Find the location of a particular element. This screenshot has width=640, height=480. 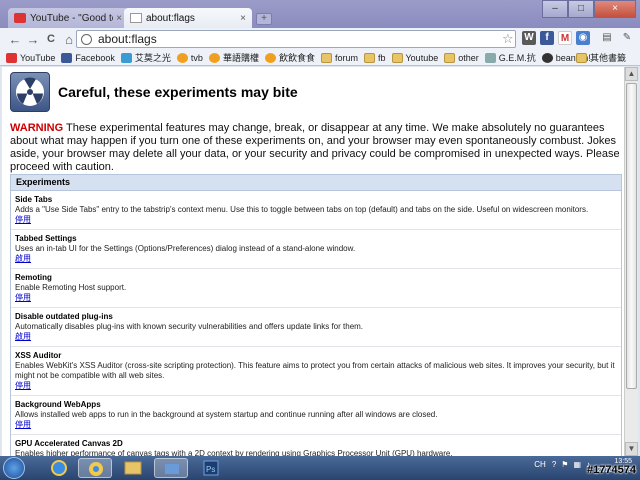

new-tab-button: + is located at coordinates (264, 19).